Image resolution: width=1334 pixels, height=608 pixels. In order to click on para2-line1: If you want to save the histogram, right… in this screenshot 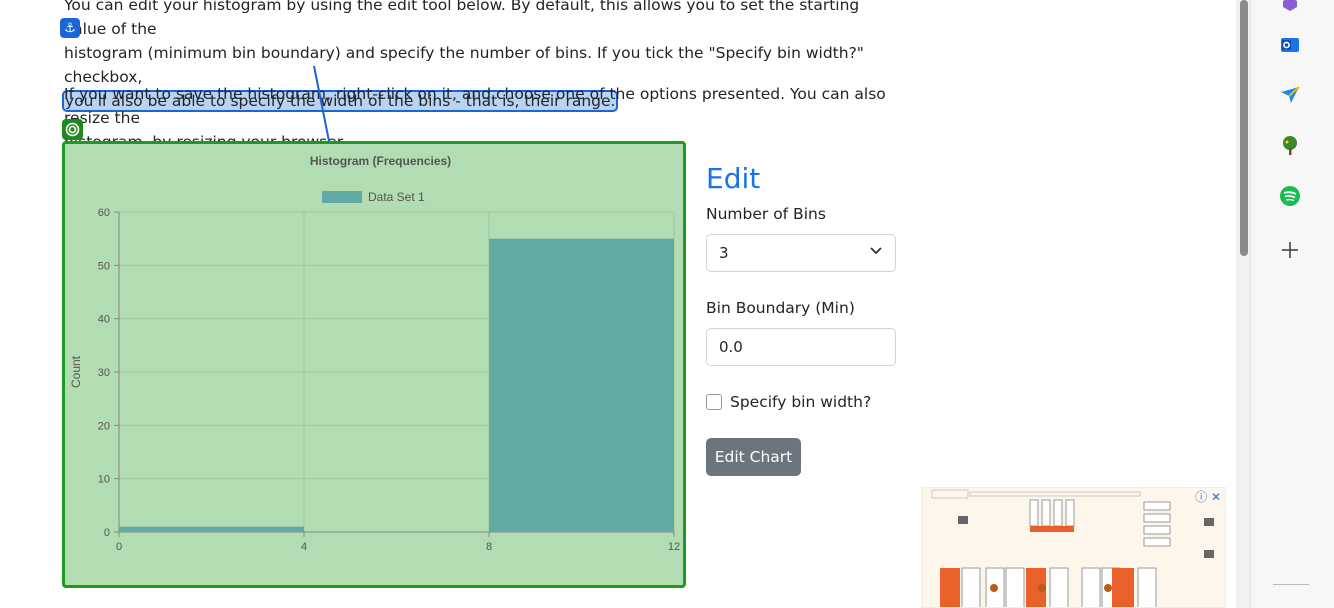, I will do `click(475, 106)`.